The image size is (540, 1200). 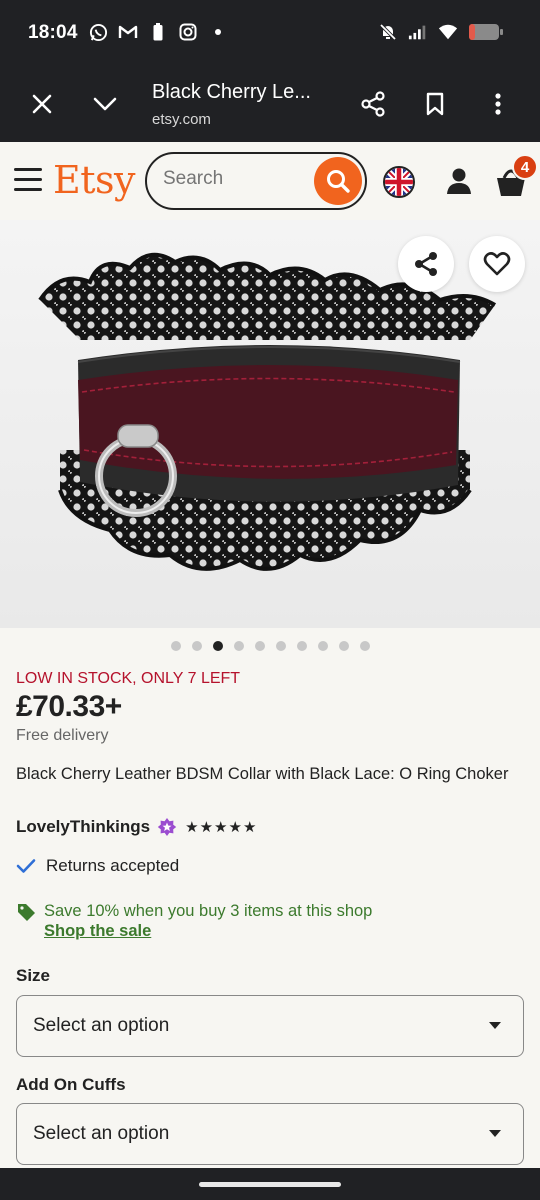 I want to click on user-icon, so click(x=459, y=181).